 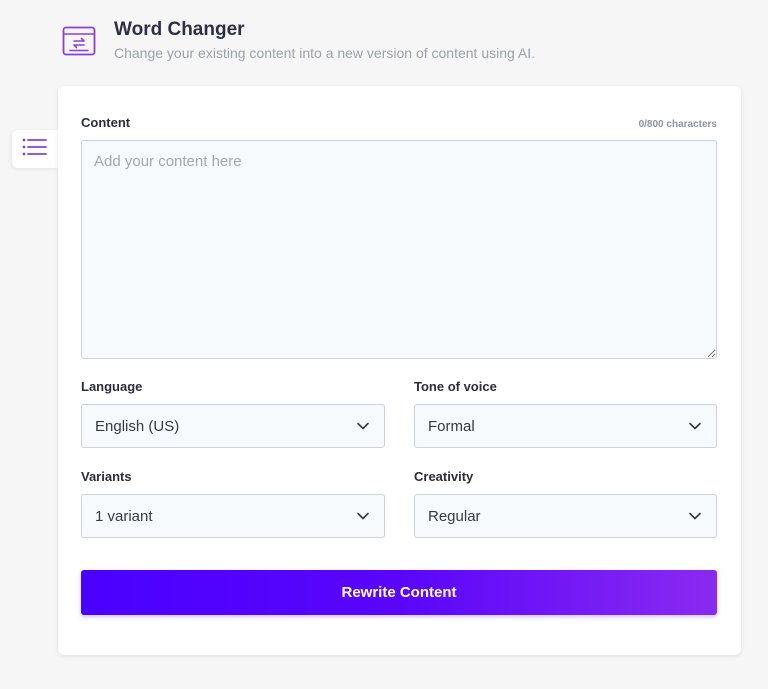 I want to click on creativity-value: Regular, so click(x=454, y=516).